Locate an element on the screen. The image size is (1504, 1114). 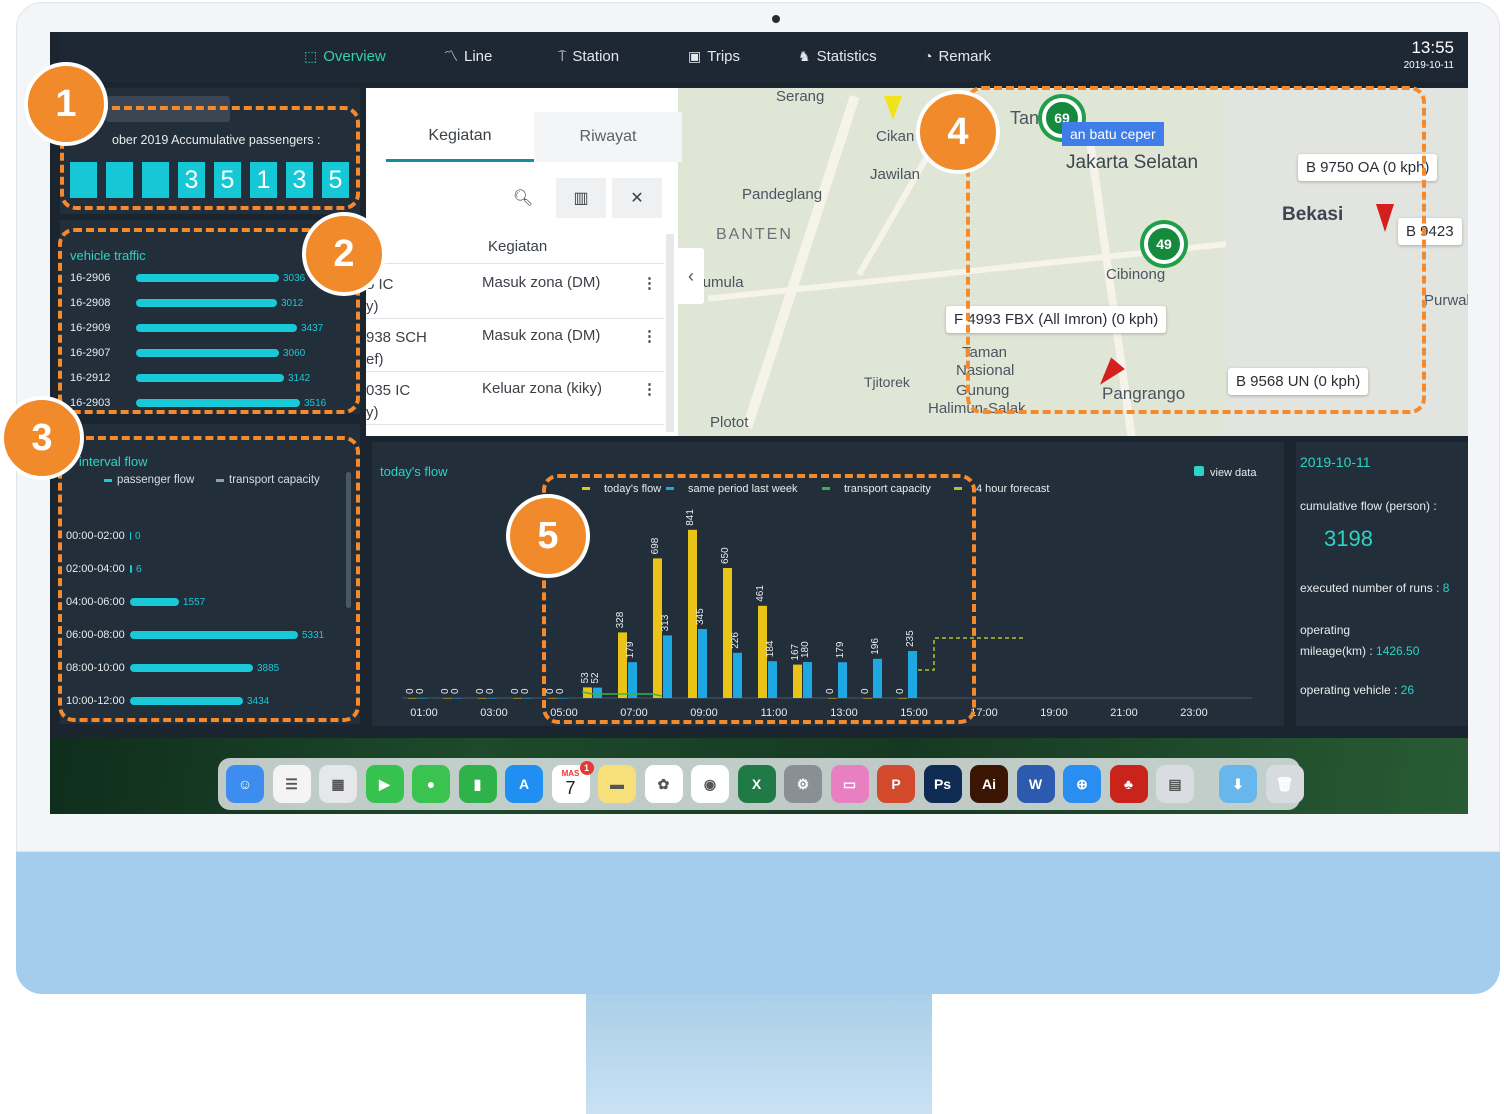
columns-icon: ▥ is located at coordinates (581, 198).